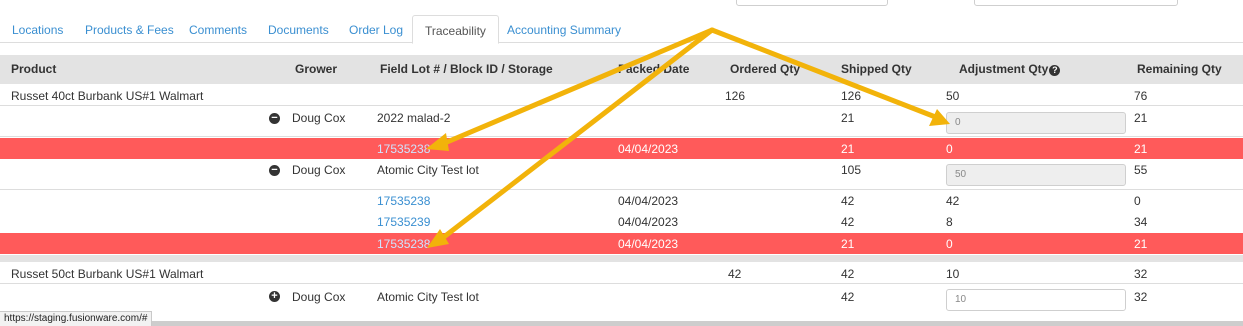 Image resolution: width=1243 pixels, height=326 pixels. Describe the element at coordinates (949, 222) in the screenshot. I see `adjustment-qty: 8` at that location.